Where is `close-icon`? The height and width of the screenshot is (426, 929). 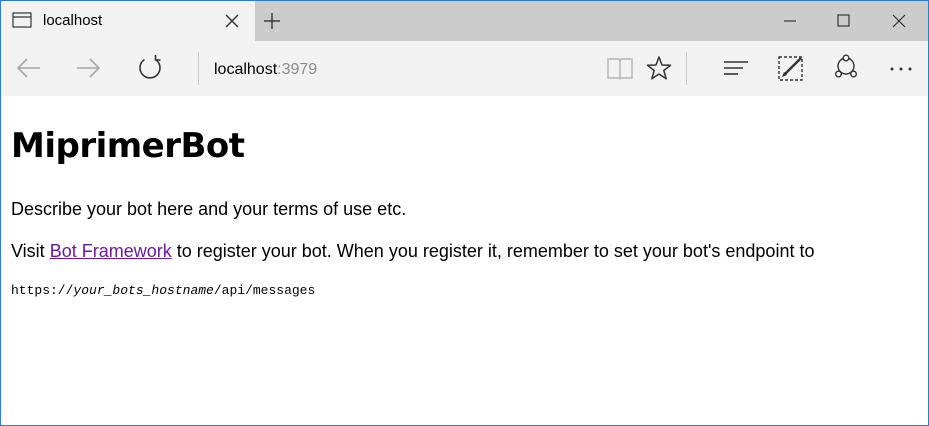 close-icon is located at coordinates (899, 21).